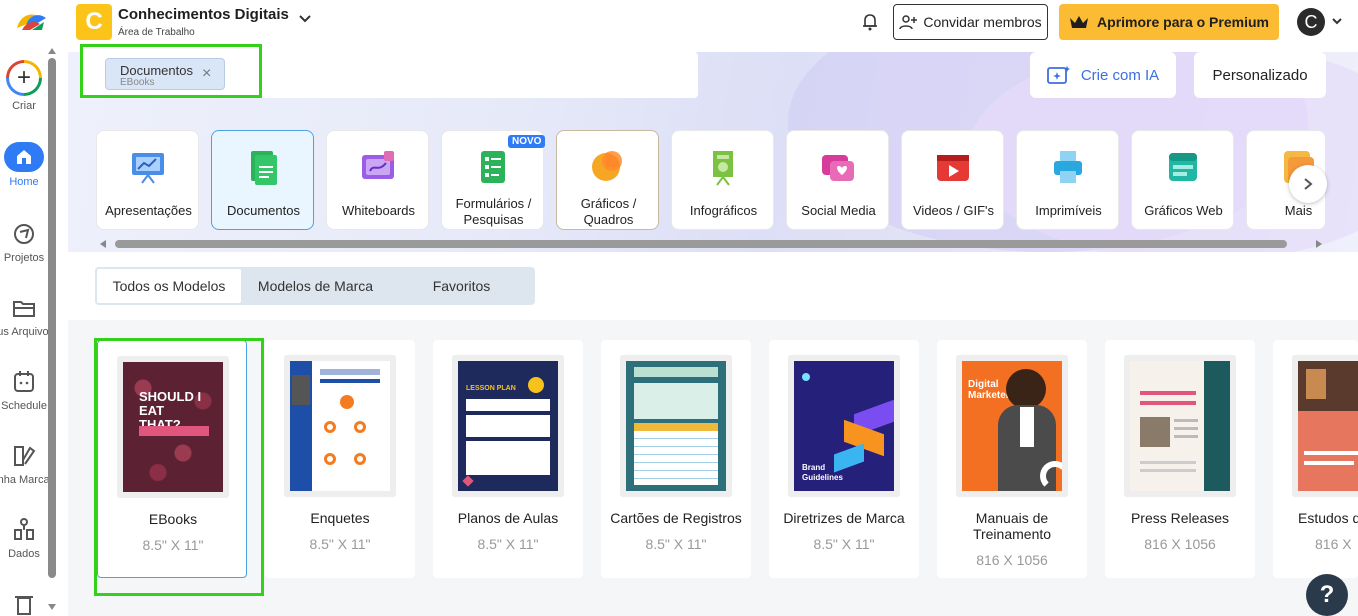 The width and height of the screenshot is (1358, 616). I want to click on create-with-ai-button: Crie com IA, so click(1103, 75).